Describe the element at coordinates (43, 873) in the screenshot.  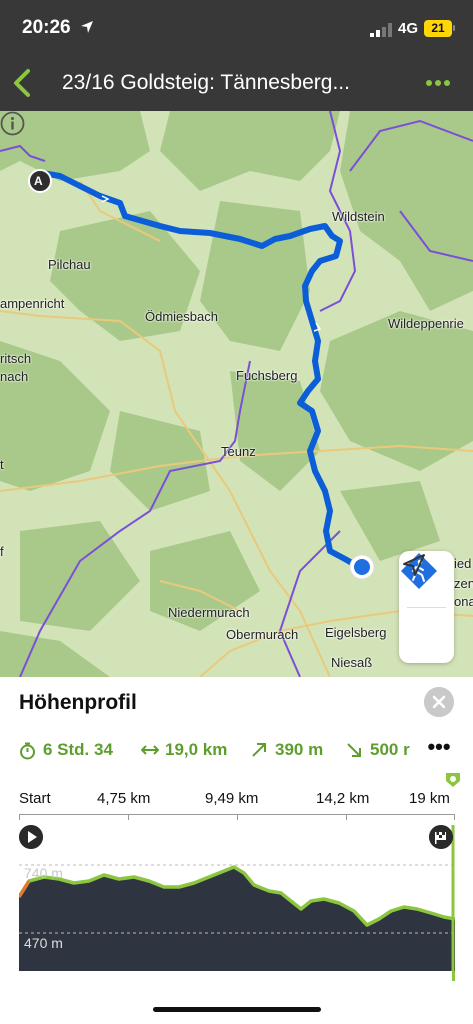
I see `elevation-label-high: 740 m` at that location.